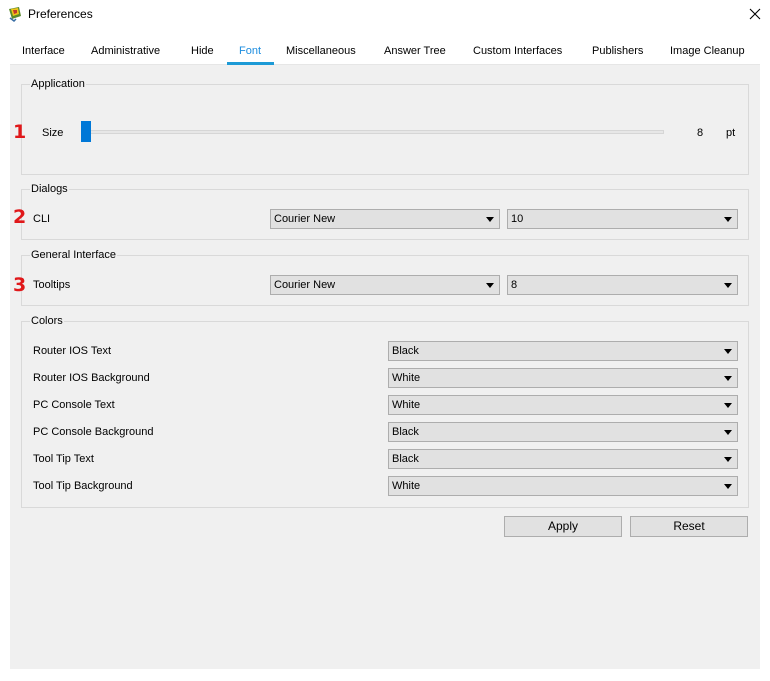 This screenshot has width=770, height=681. Describe the element at coordinates (563, 405) in the screenshot. I see `pc-console-text-select: White` at that location.